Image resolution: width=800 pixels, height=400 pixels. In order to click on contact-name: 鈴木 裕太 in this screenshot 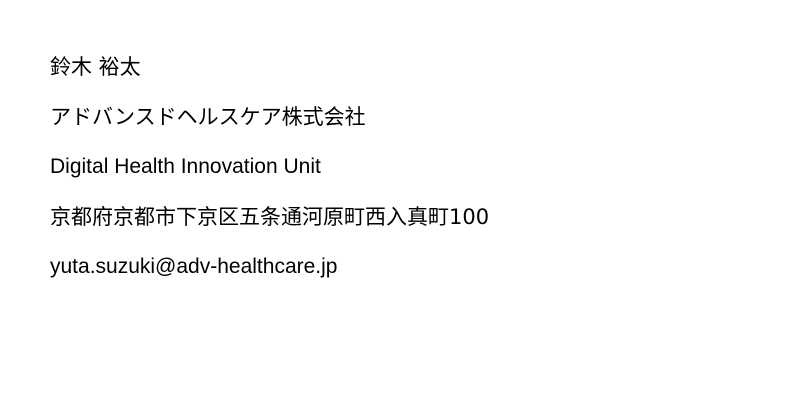, I will do `click(95, 67)`.